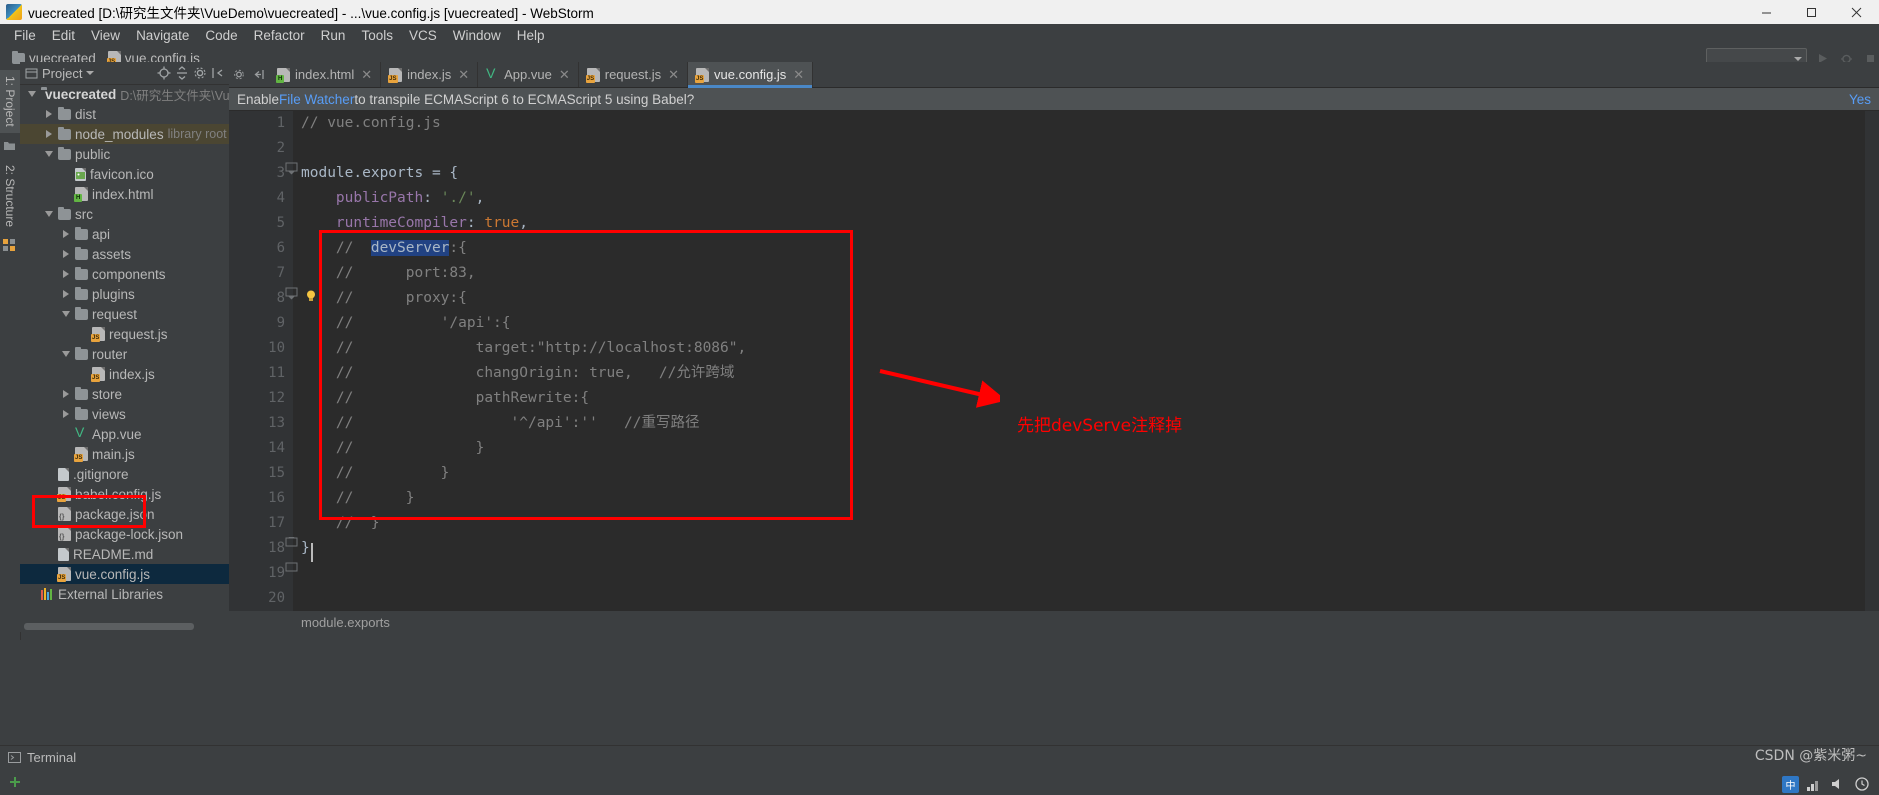 The width and height of the screenshot is (1879, 795). What do you see at coordinates (1090, 223) in the screenshot?
I see `code-line: runtimeCompiler: true,` at bounding box center [1090, 223].